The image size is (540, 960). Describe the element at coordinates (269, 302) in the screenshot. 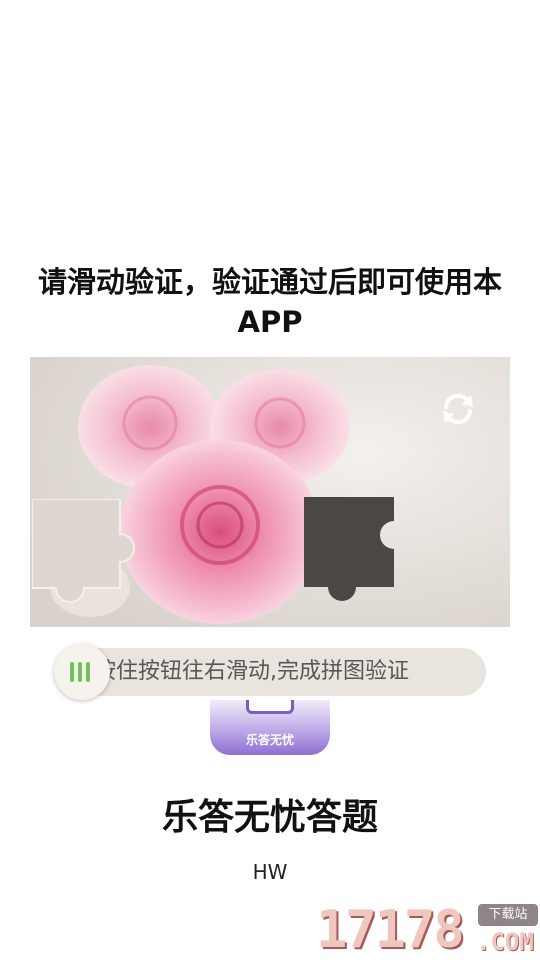

I see `verification-title: 请滑动验证，验证通过后即可使用本APP` at that location.